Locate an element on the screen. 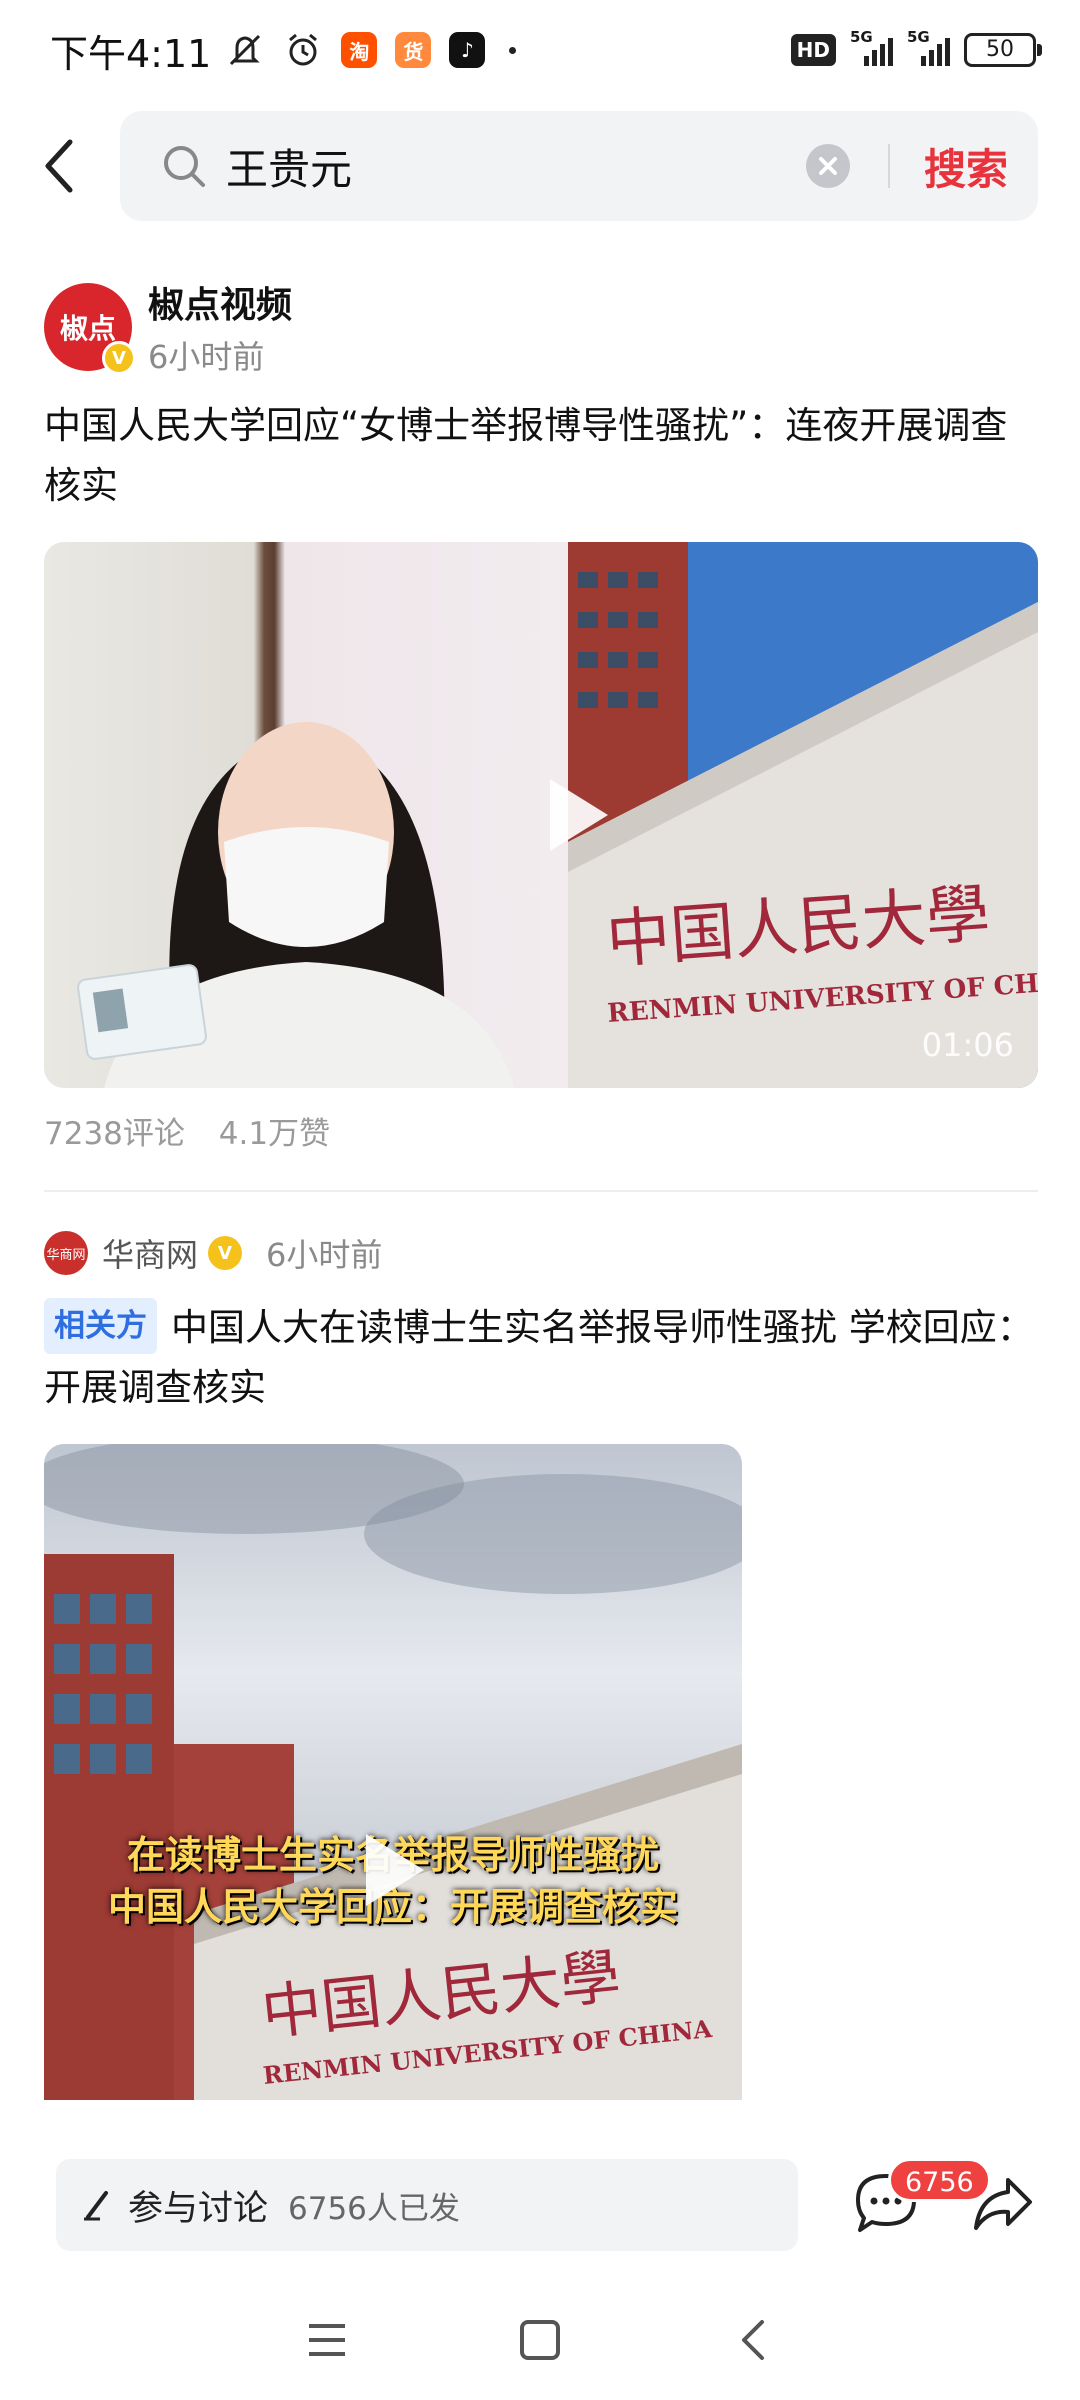  home-button is located at coordinates (540, 2340).